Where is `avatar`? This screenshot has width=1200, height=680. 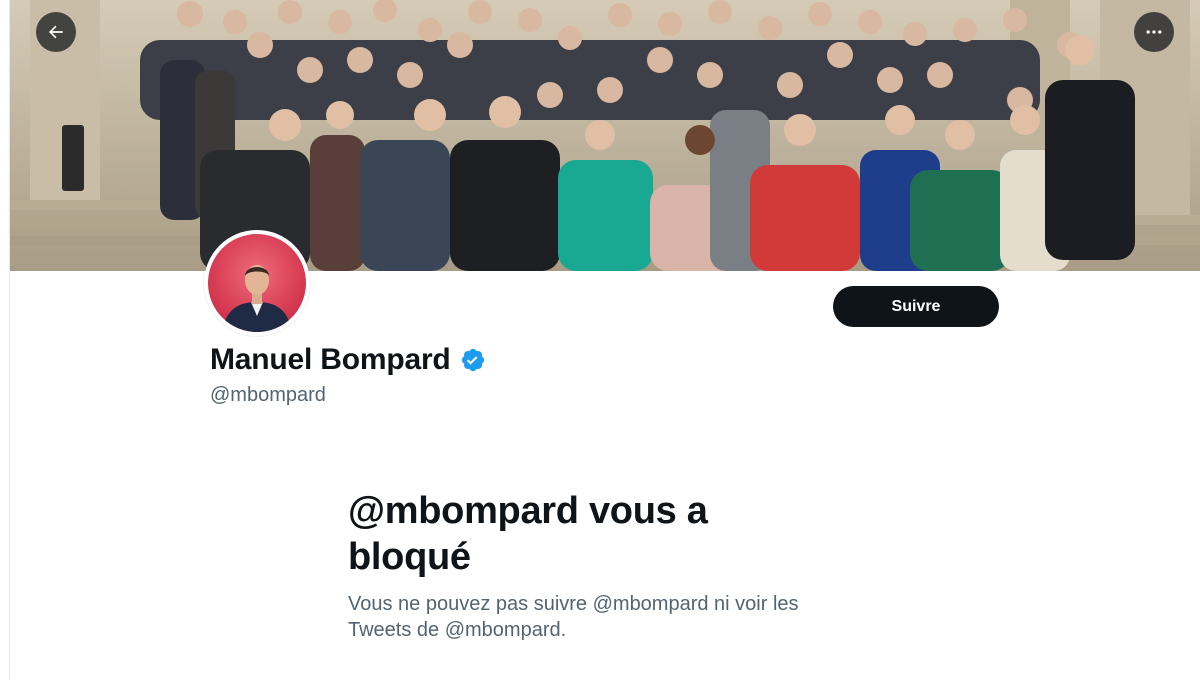
avatar is located at coordinates (257, 283).